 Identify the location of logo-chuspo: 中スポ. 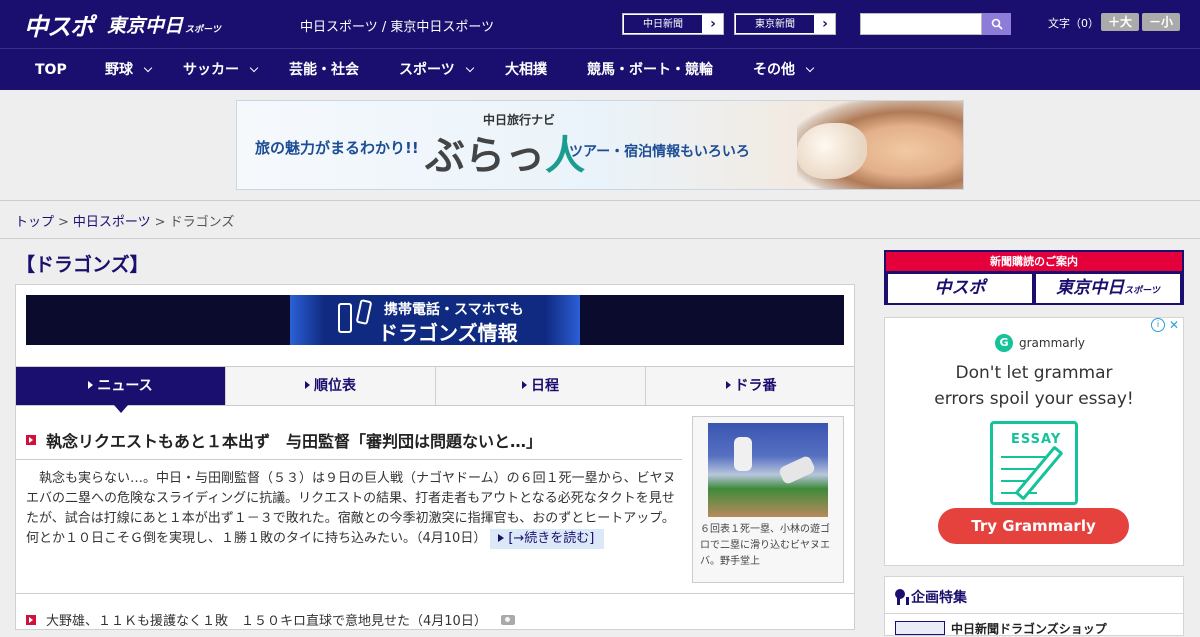
(59, 26).